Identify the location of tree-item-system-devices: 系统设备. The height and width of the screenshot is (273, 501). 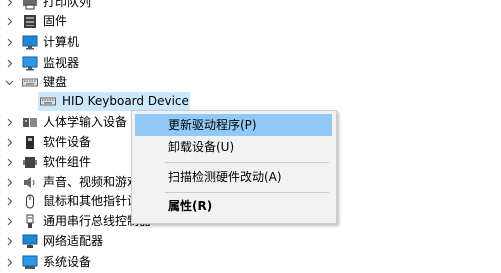
(250, 262).